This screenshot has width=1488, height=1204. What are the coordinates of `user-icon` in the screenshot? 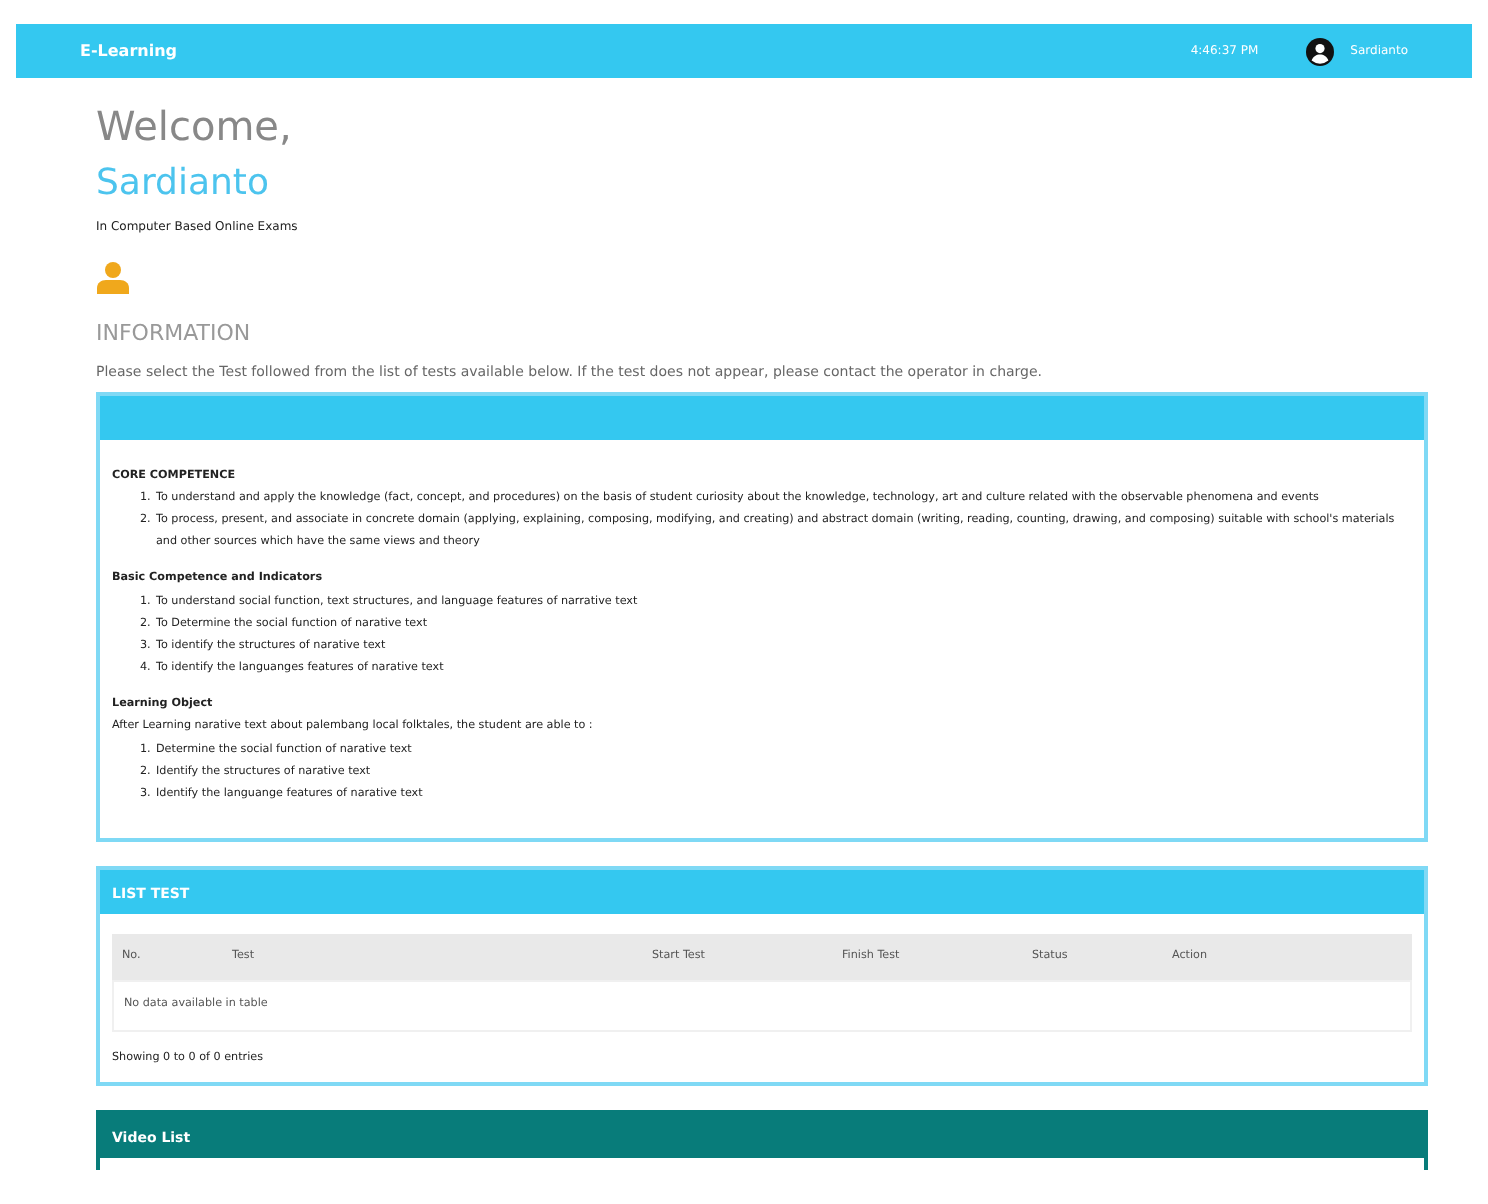 It's located at (113, 276).